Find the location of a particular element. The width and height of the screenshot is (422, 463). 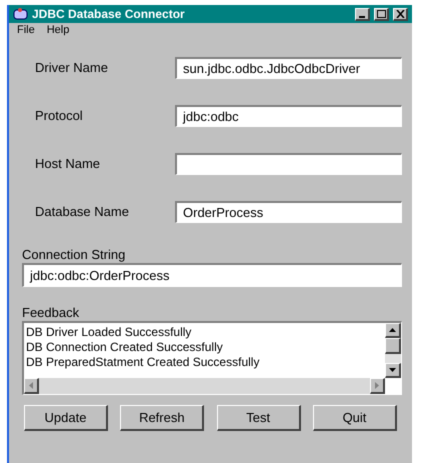

horizontal-scrollbar is located at coordinates (204, 386).